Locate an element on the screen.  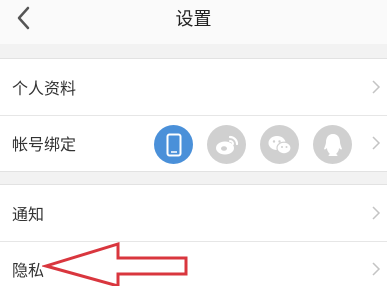
row-label: 隐私 is located at coordinates (28, 270).